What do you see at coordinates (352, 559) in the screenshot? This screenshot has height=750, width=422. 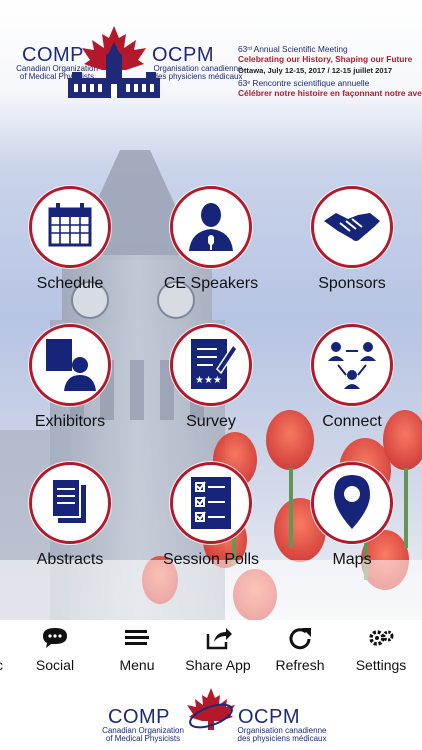 I see `tile-maps-label: Maps` at bounding box center [352, 559].